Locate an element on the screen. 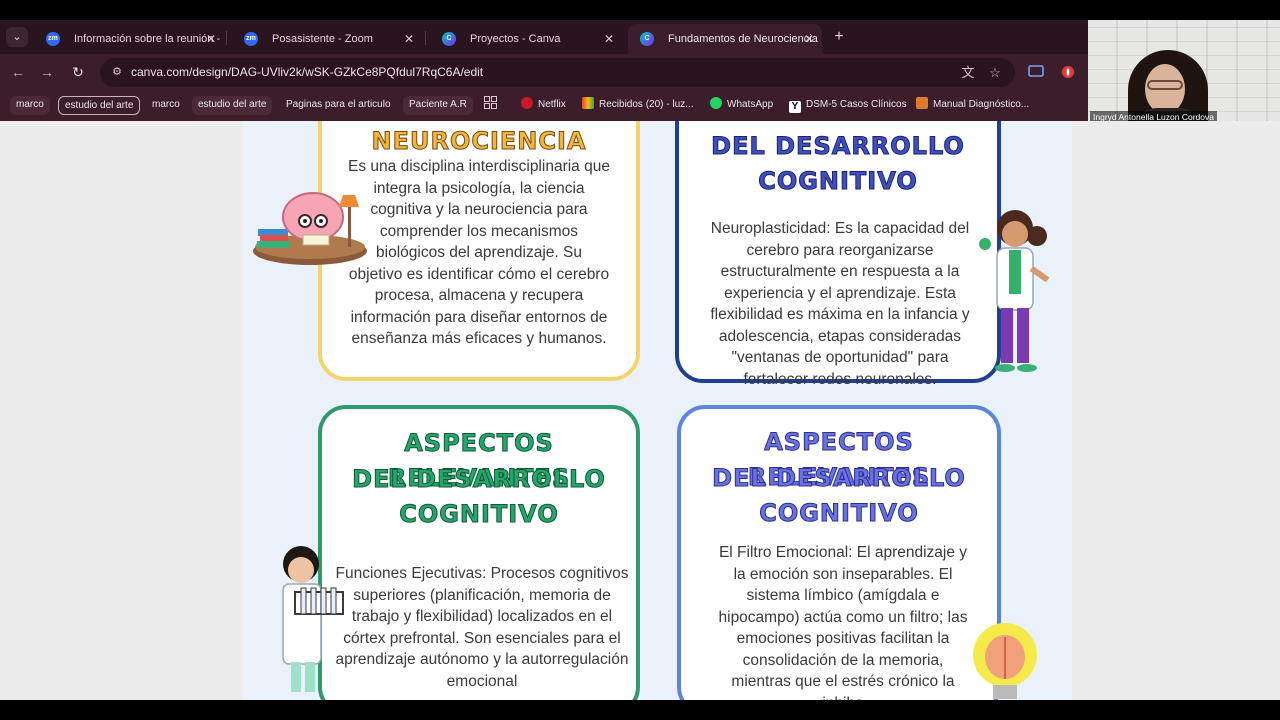  tab-canva-fundamentos: C Fundamentos de Neurociencia ✕ is located at coordinates (725, 39).